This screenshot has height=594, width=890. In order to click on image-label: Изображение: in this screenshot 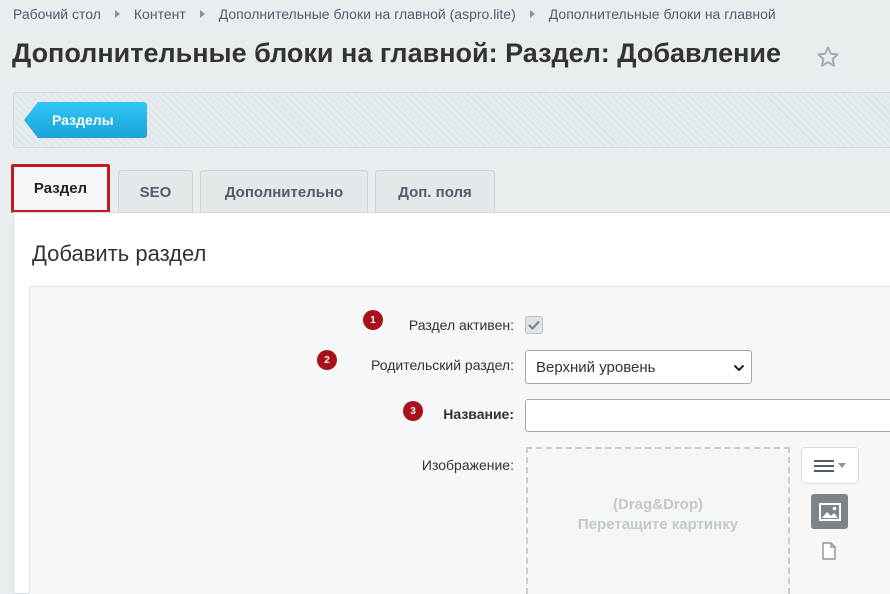, I will do `click(467, 465)`.